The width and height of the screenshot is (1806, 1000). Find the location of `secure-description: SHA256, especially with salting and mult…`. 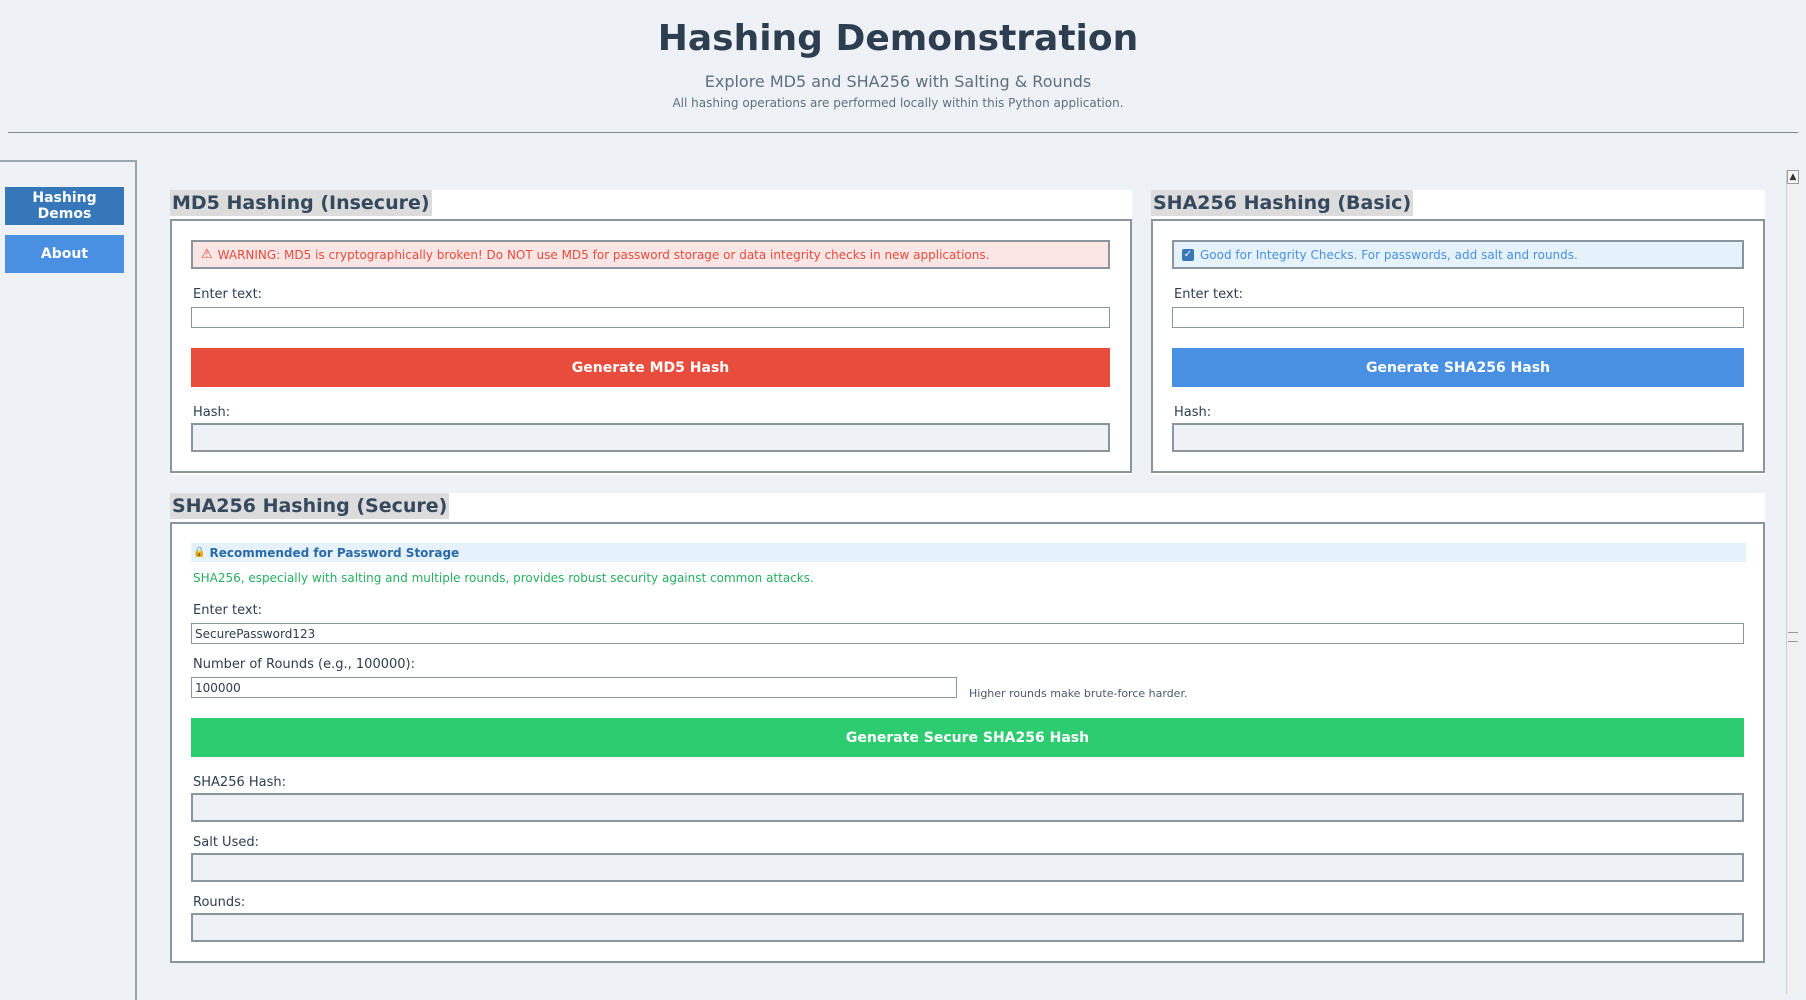

secure-description: SHA256, especially with salting and mult… is located at coordinates (503, 578).